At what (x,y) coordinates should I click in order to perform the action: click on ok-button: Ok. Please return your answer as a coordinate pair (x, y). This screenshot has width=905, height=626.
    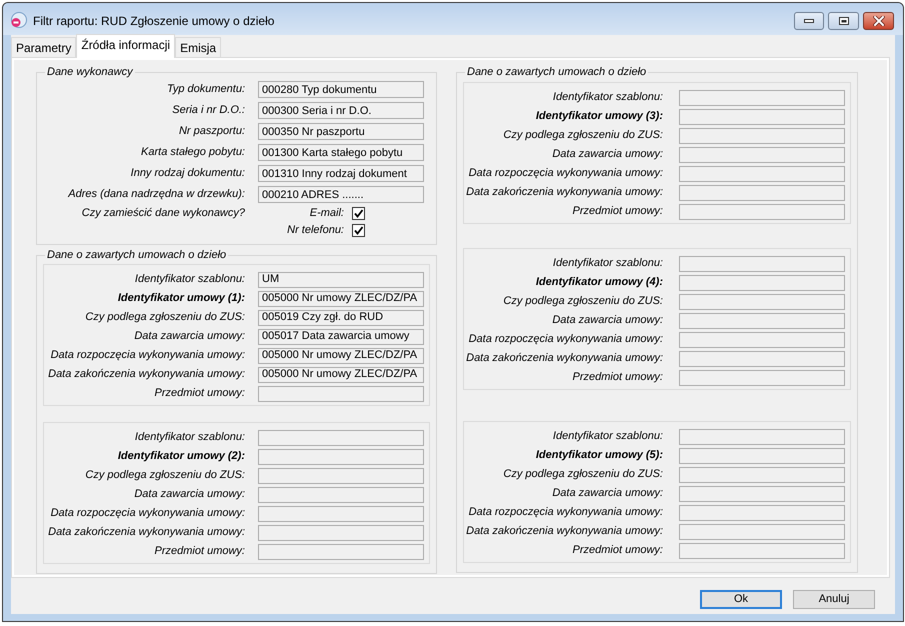
    Looking at the image, I should click on (741, 599).